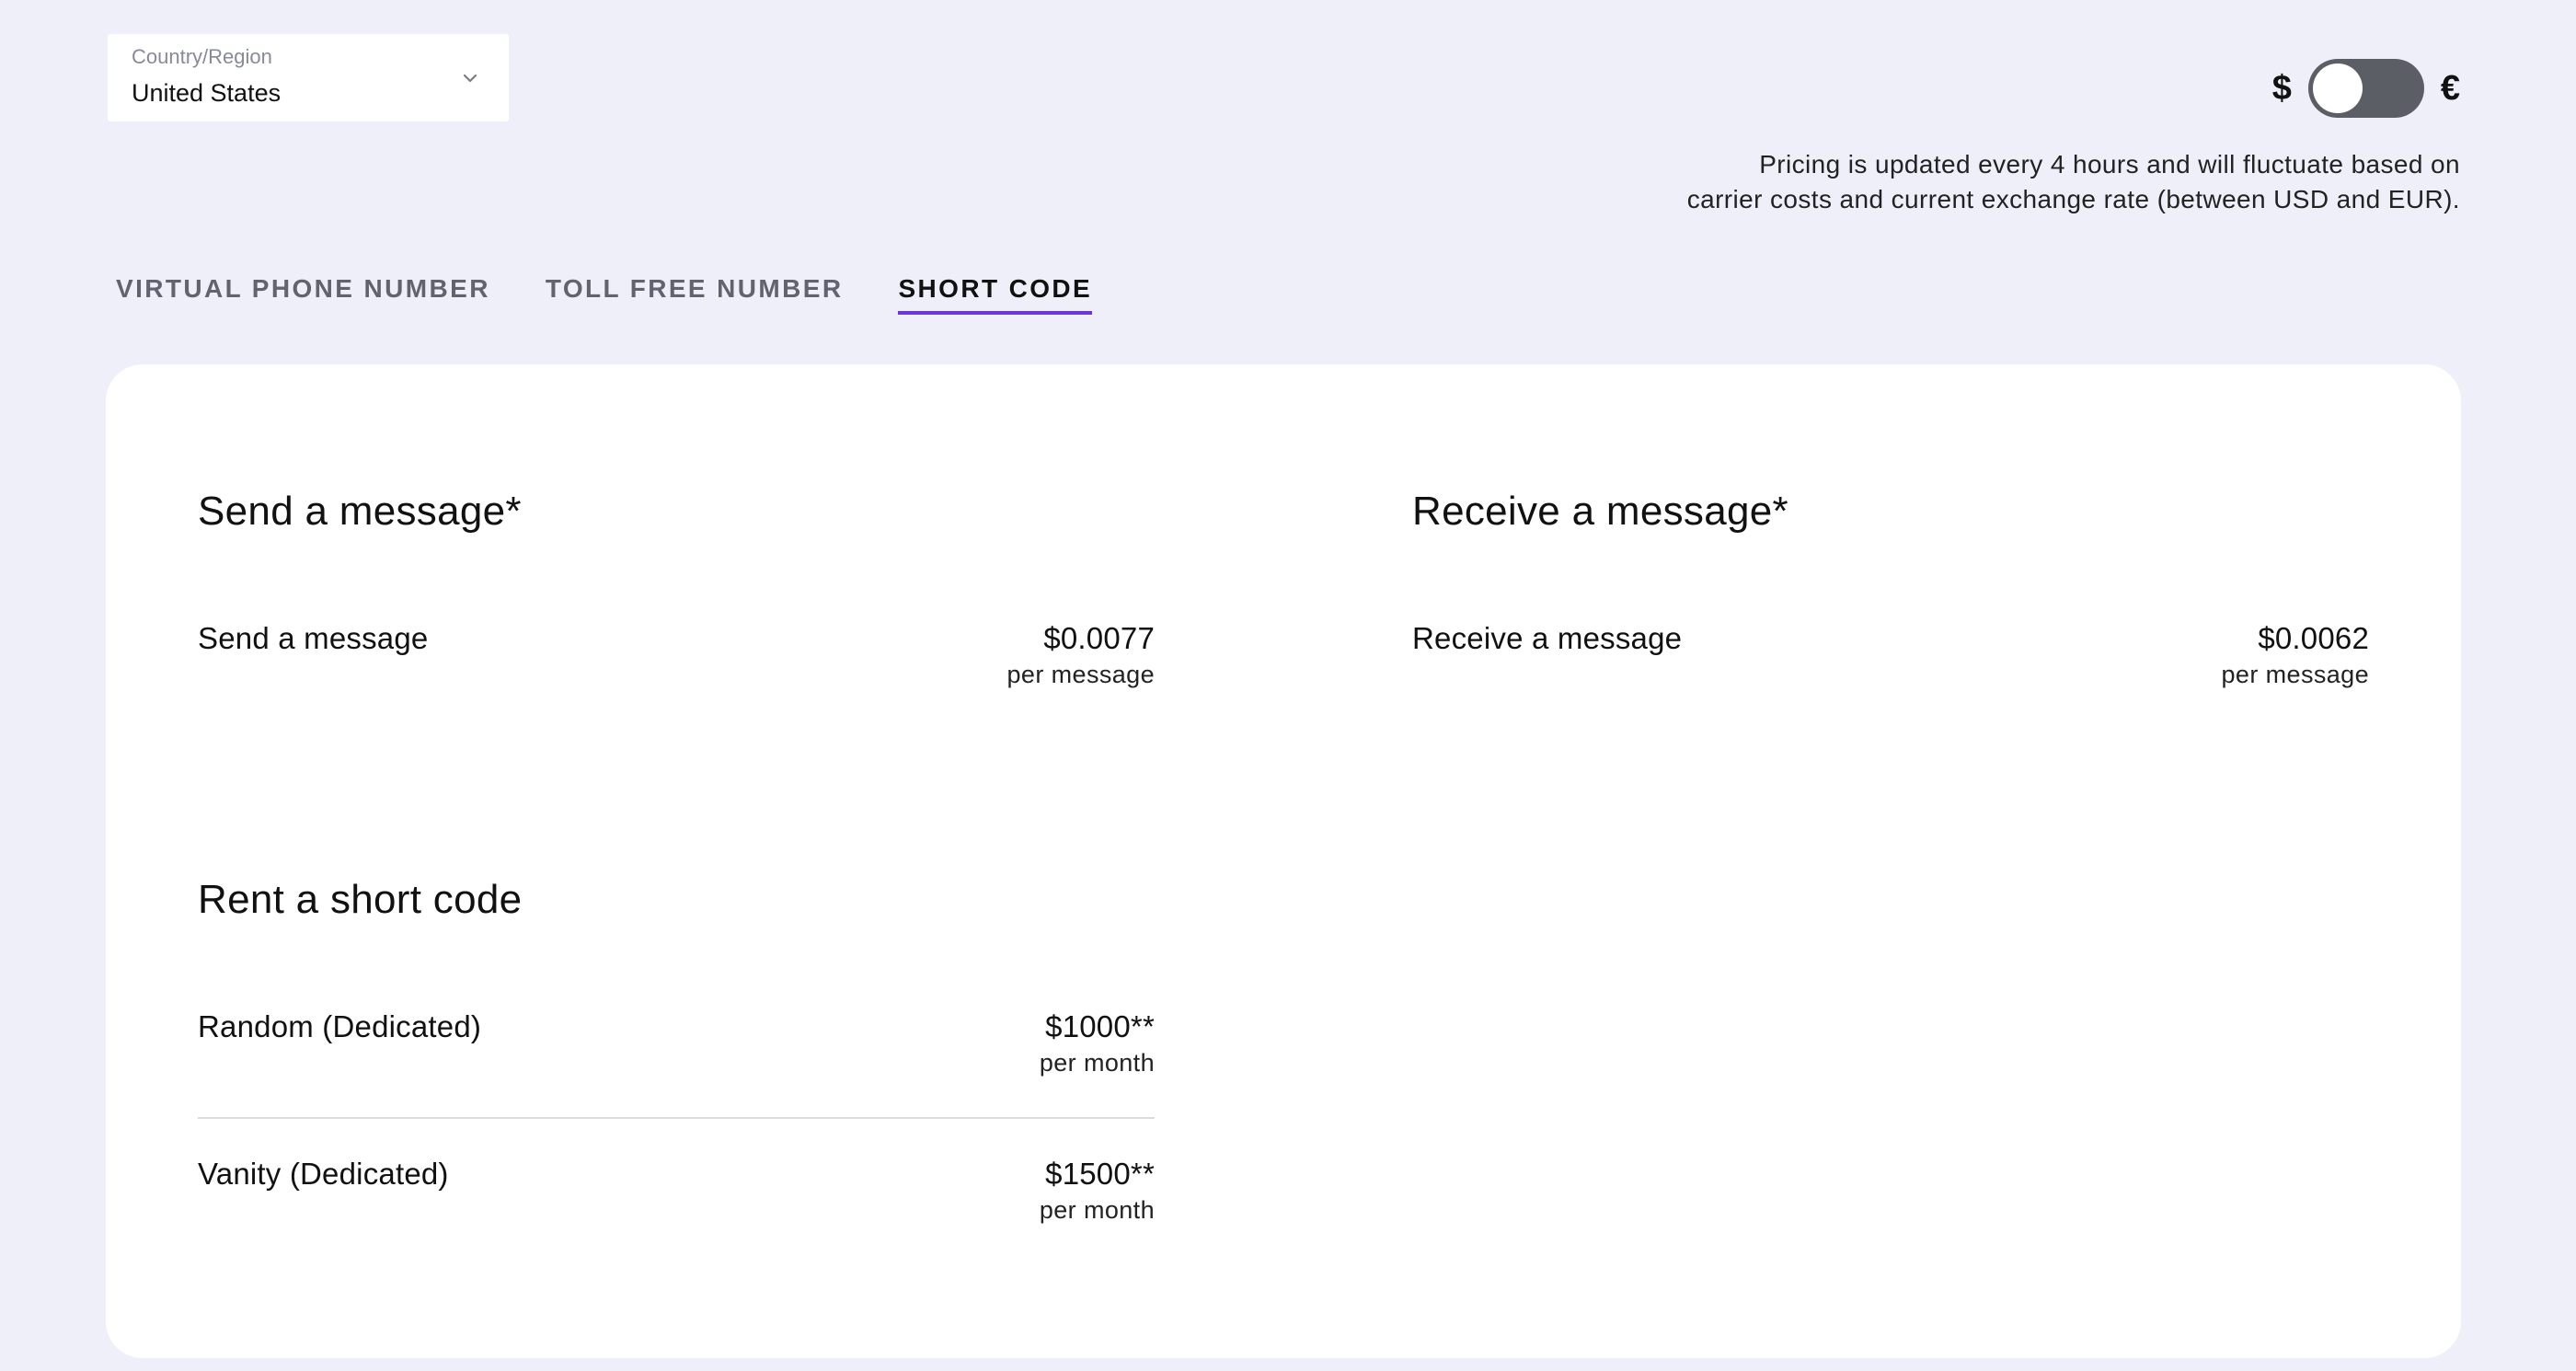  Describe the element at coordinates (323, 1174) in the screenshot. I see `row-label: Vanity (Dedicated)` at that location.